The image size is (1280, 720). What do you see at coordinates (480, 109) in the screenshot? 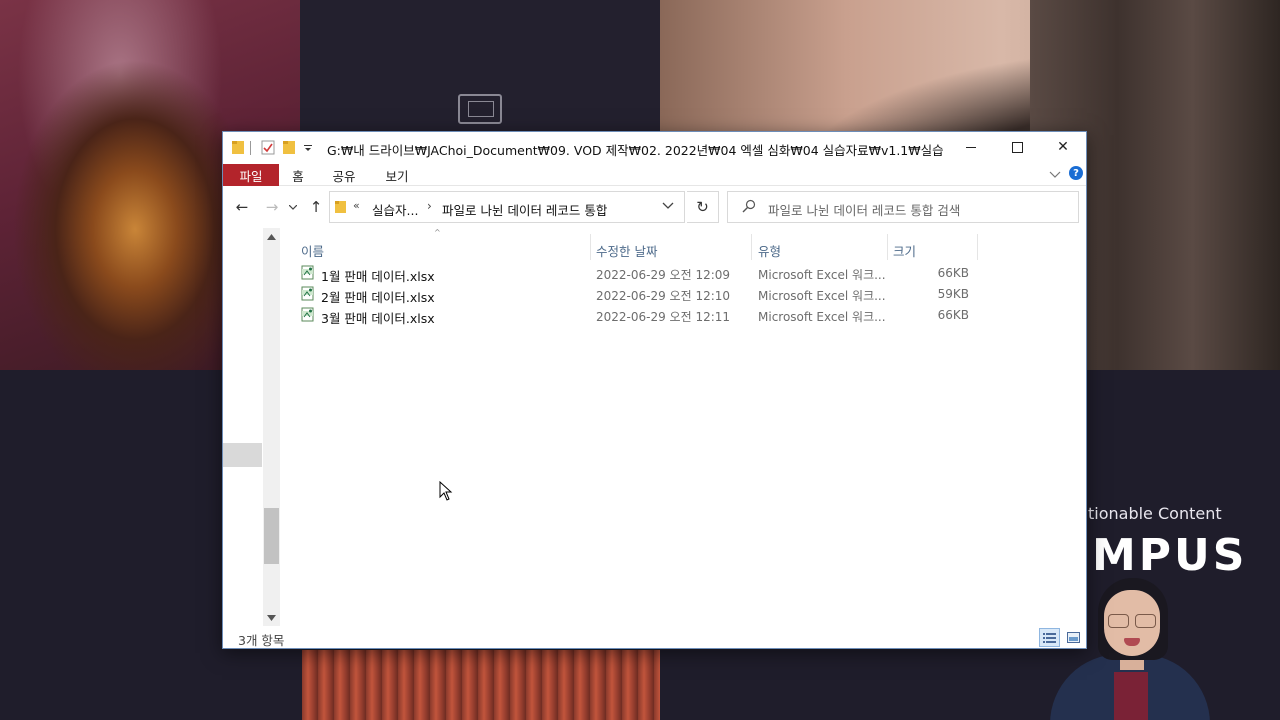
I see `laptop-icon` at bounding box center [480, 109].